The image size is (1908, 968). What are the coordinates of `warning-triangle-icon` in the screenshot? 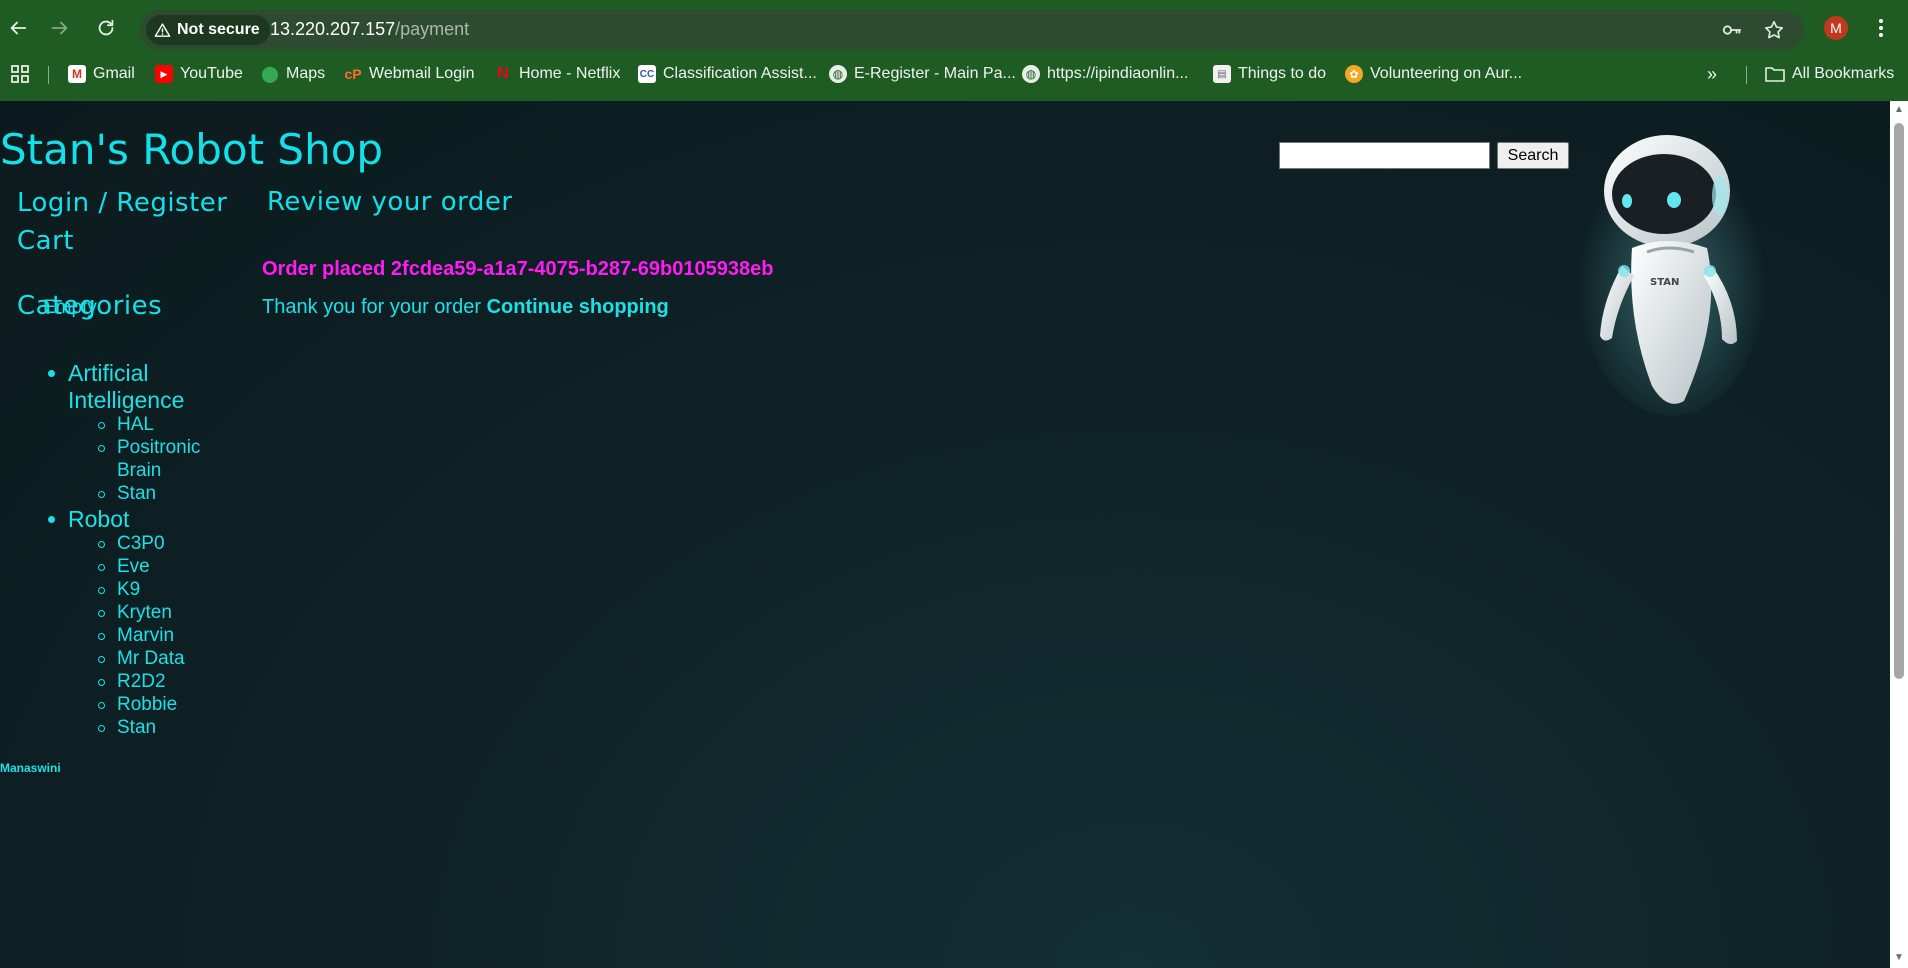 It's located at (162, 29).